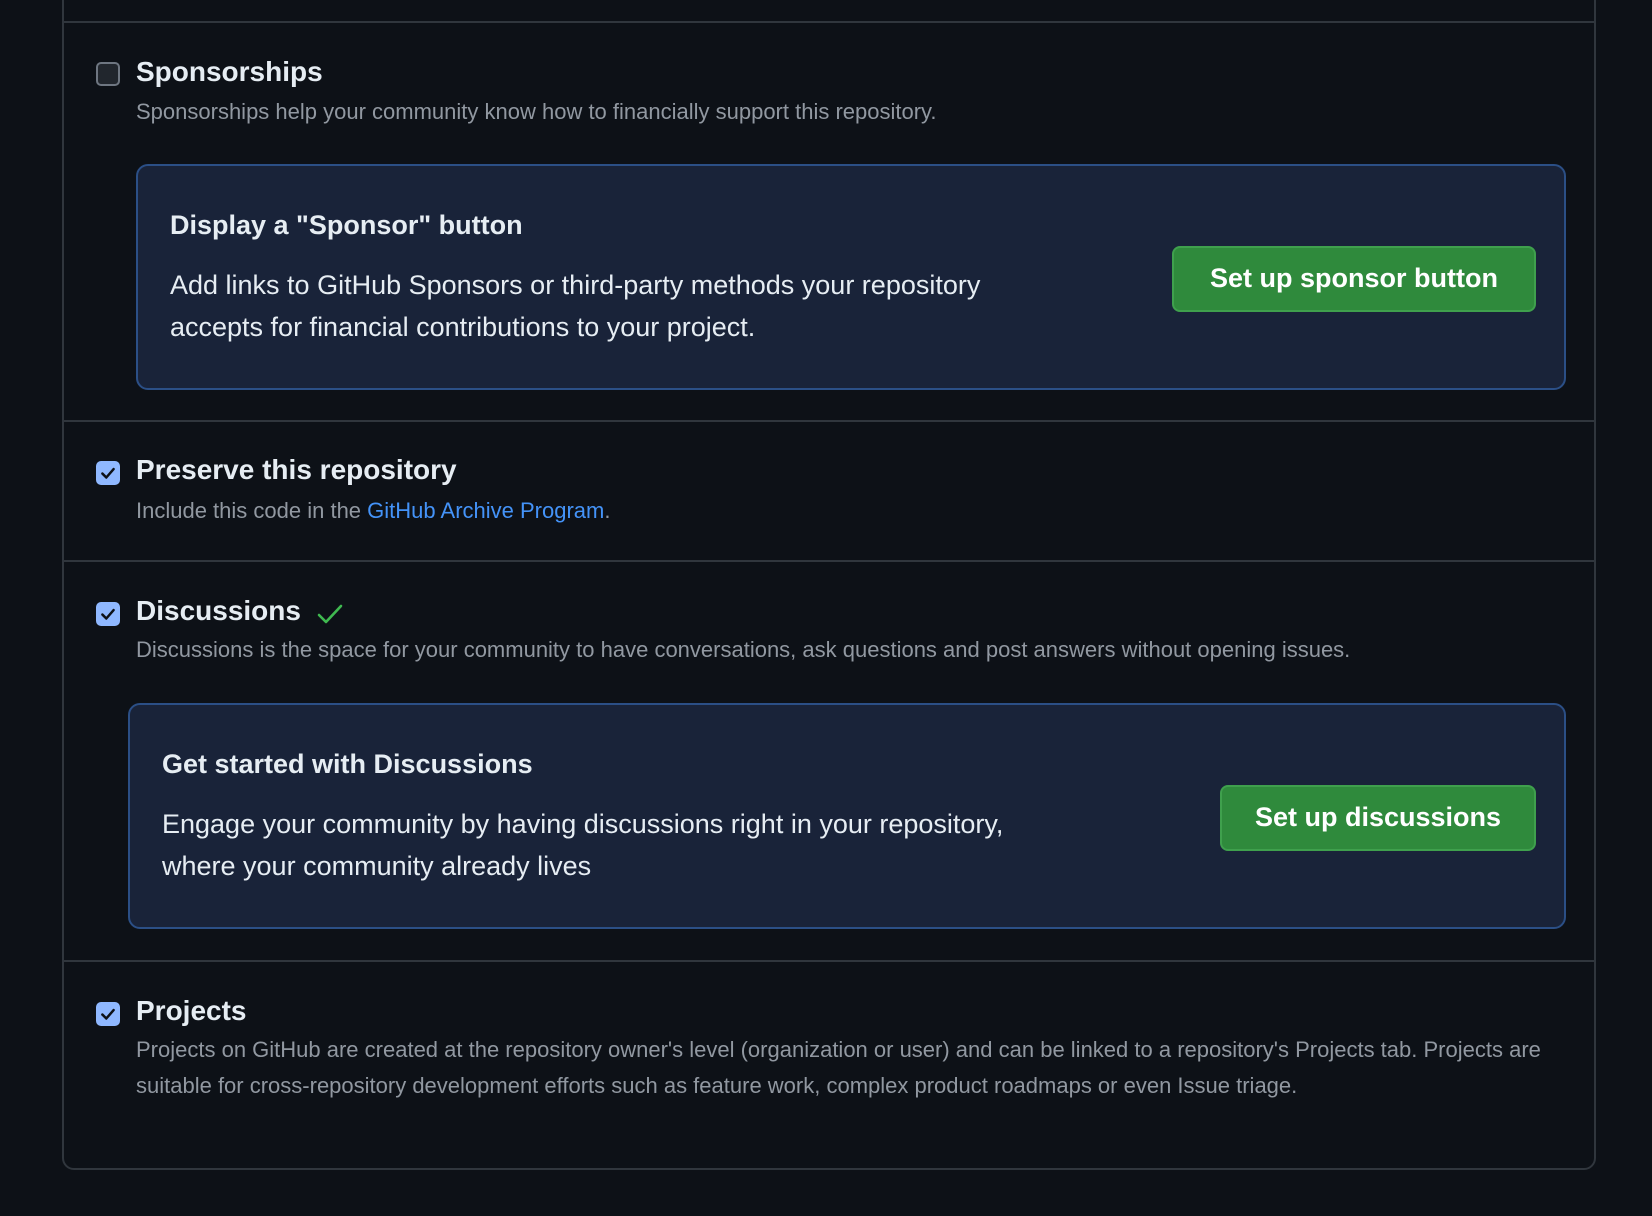 The height and width of the screenshot is (1216, 1652). I want to click on preserve-checkbox, so click(108, 473).